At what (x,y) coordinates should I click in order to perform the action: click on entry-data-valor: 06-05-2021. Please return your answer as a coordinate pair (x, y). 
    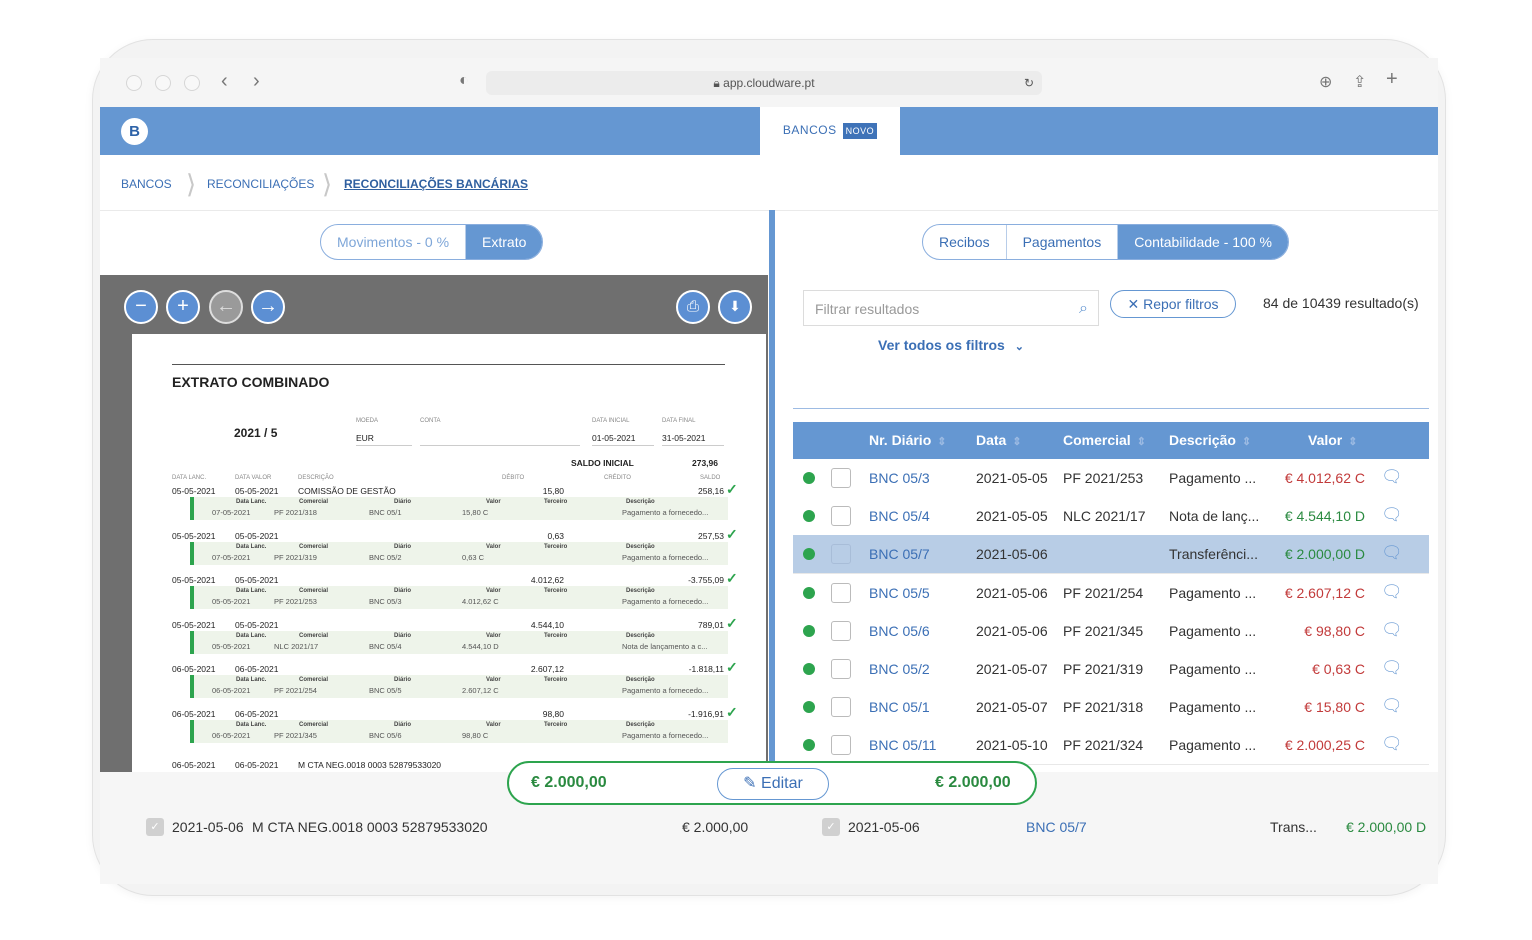
    Looking at the image, I should click on (257, 669).